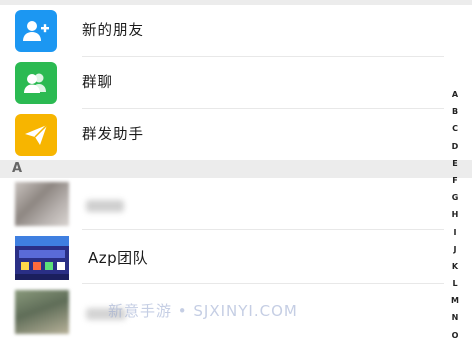  I want to click on index-letter-m: M, so click(455, 300).